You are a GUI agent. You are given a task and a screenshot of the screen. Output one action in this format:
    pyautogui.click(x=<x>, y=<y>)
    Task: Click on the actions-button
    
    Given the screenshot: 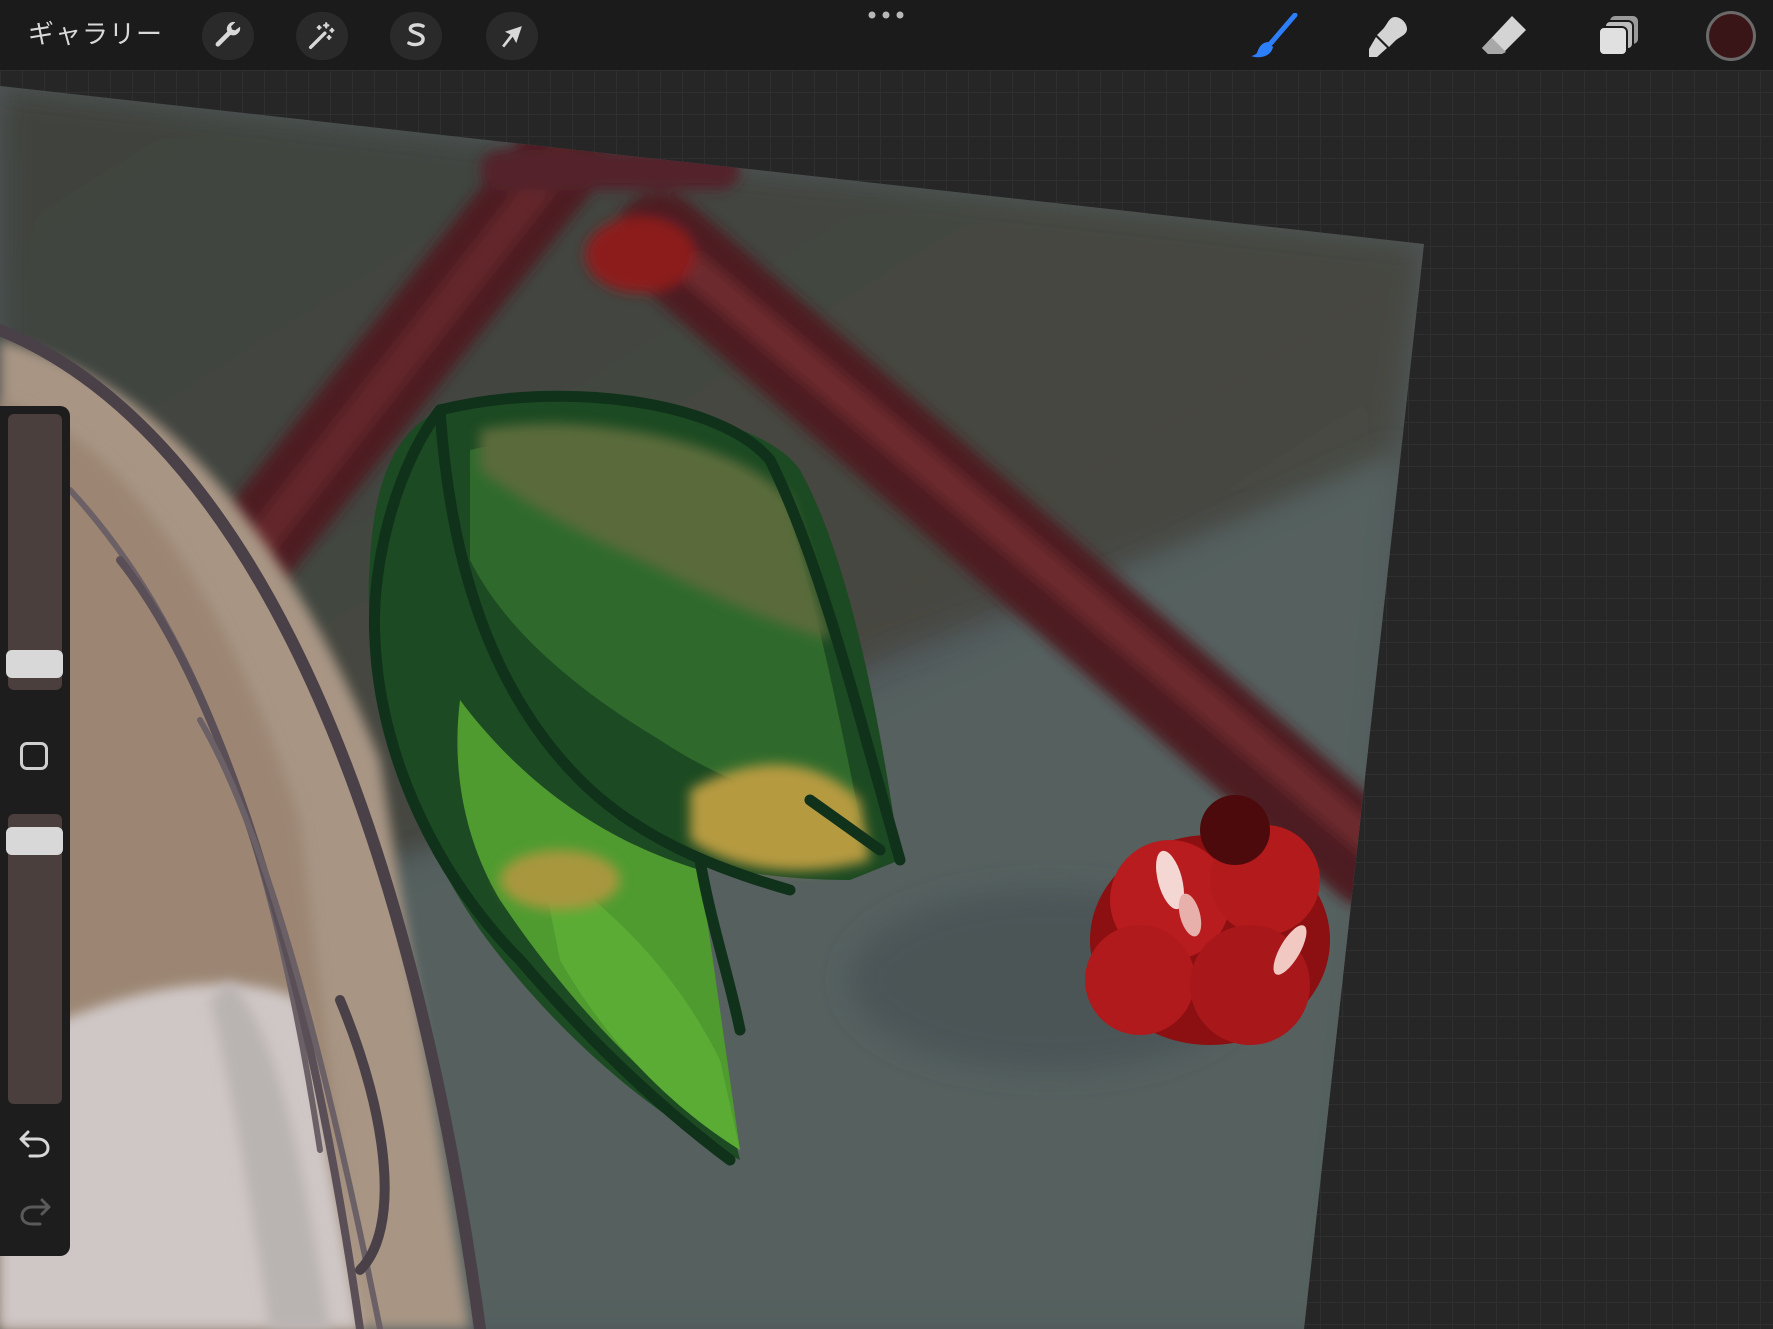 What is the action you would take?
    pyautogui.click(x=228, y=36)
    